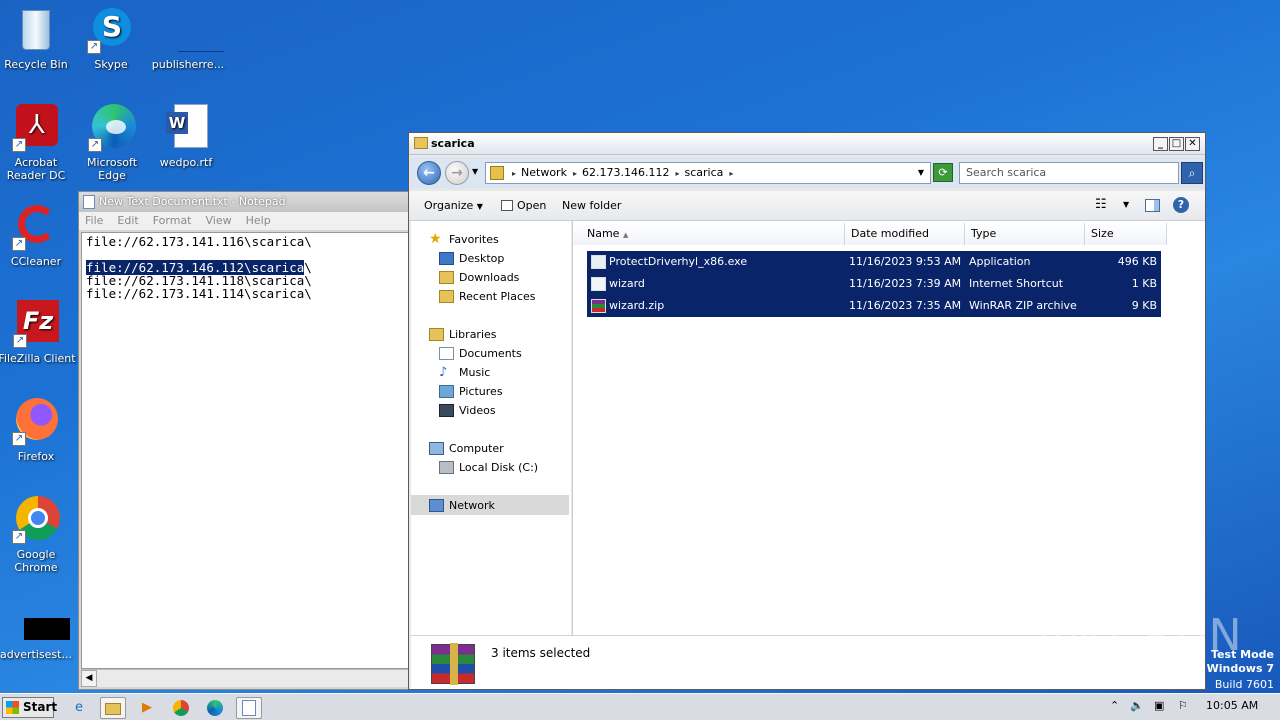  I want to click on column-header-name: Name ▲, so click(709, 234).